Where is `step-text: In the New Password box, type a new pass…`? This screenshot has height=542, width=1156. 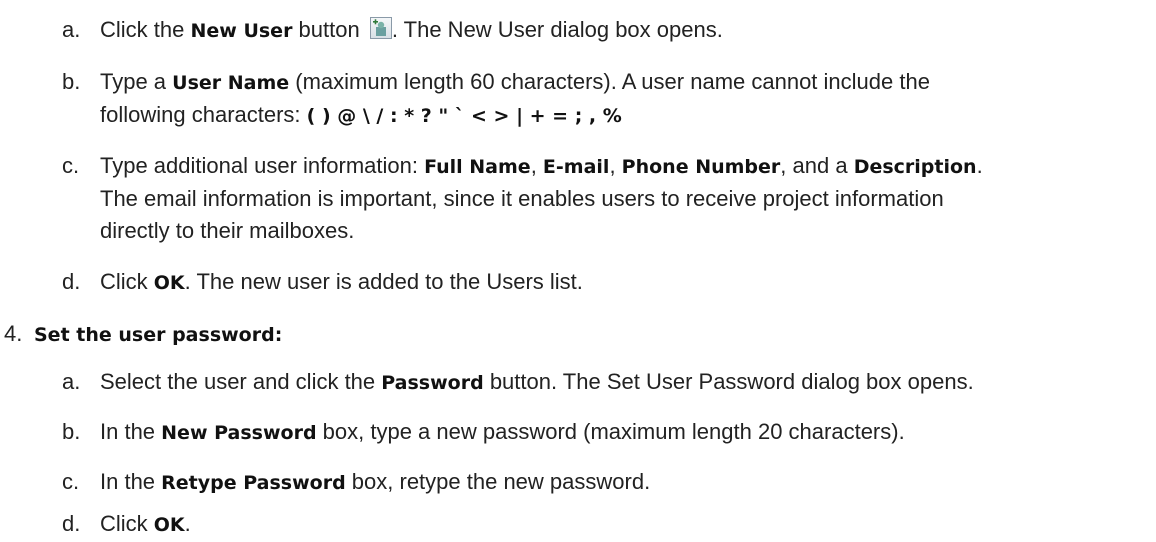
step-text: In the New Password box, type a new pass… is located at coordinates (502, 431).